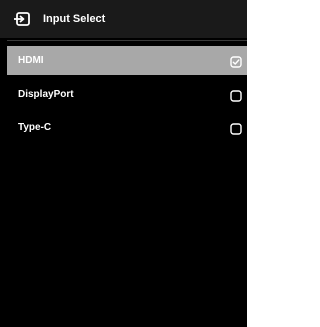 This screenshot has height=327, width=320. I want to click on page-title: Input Select, so click(74, 19).